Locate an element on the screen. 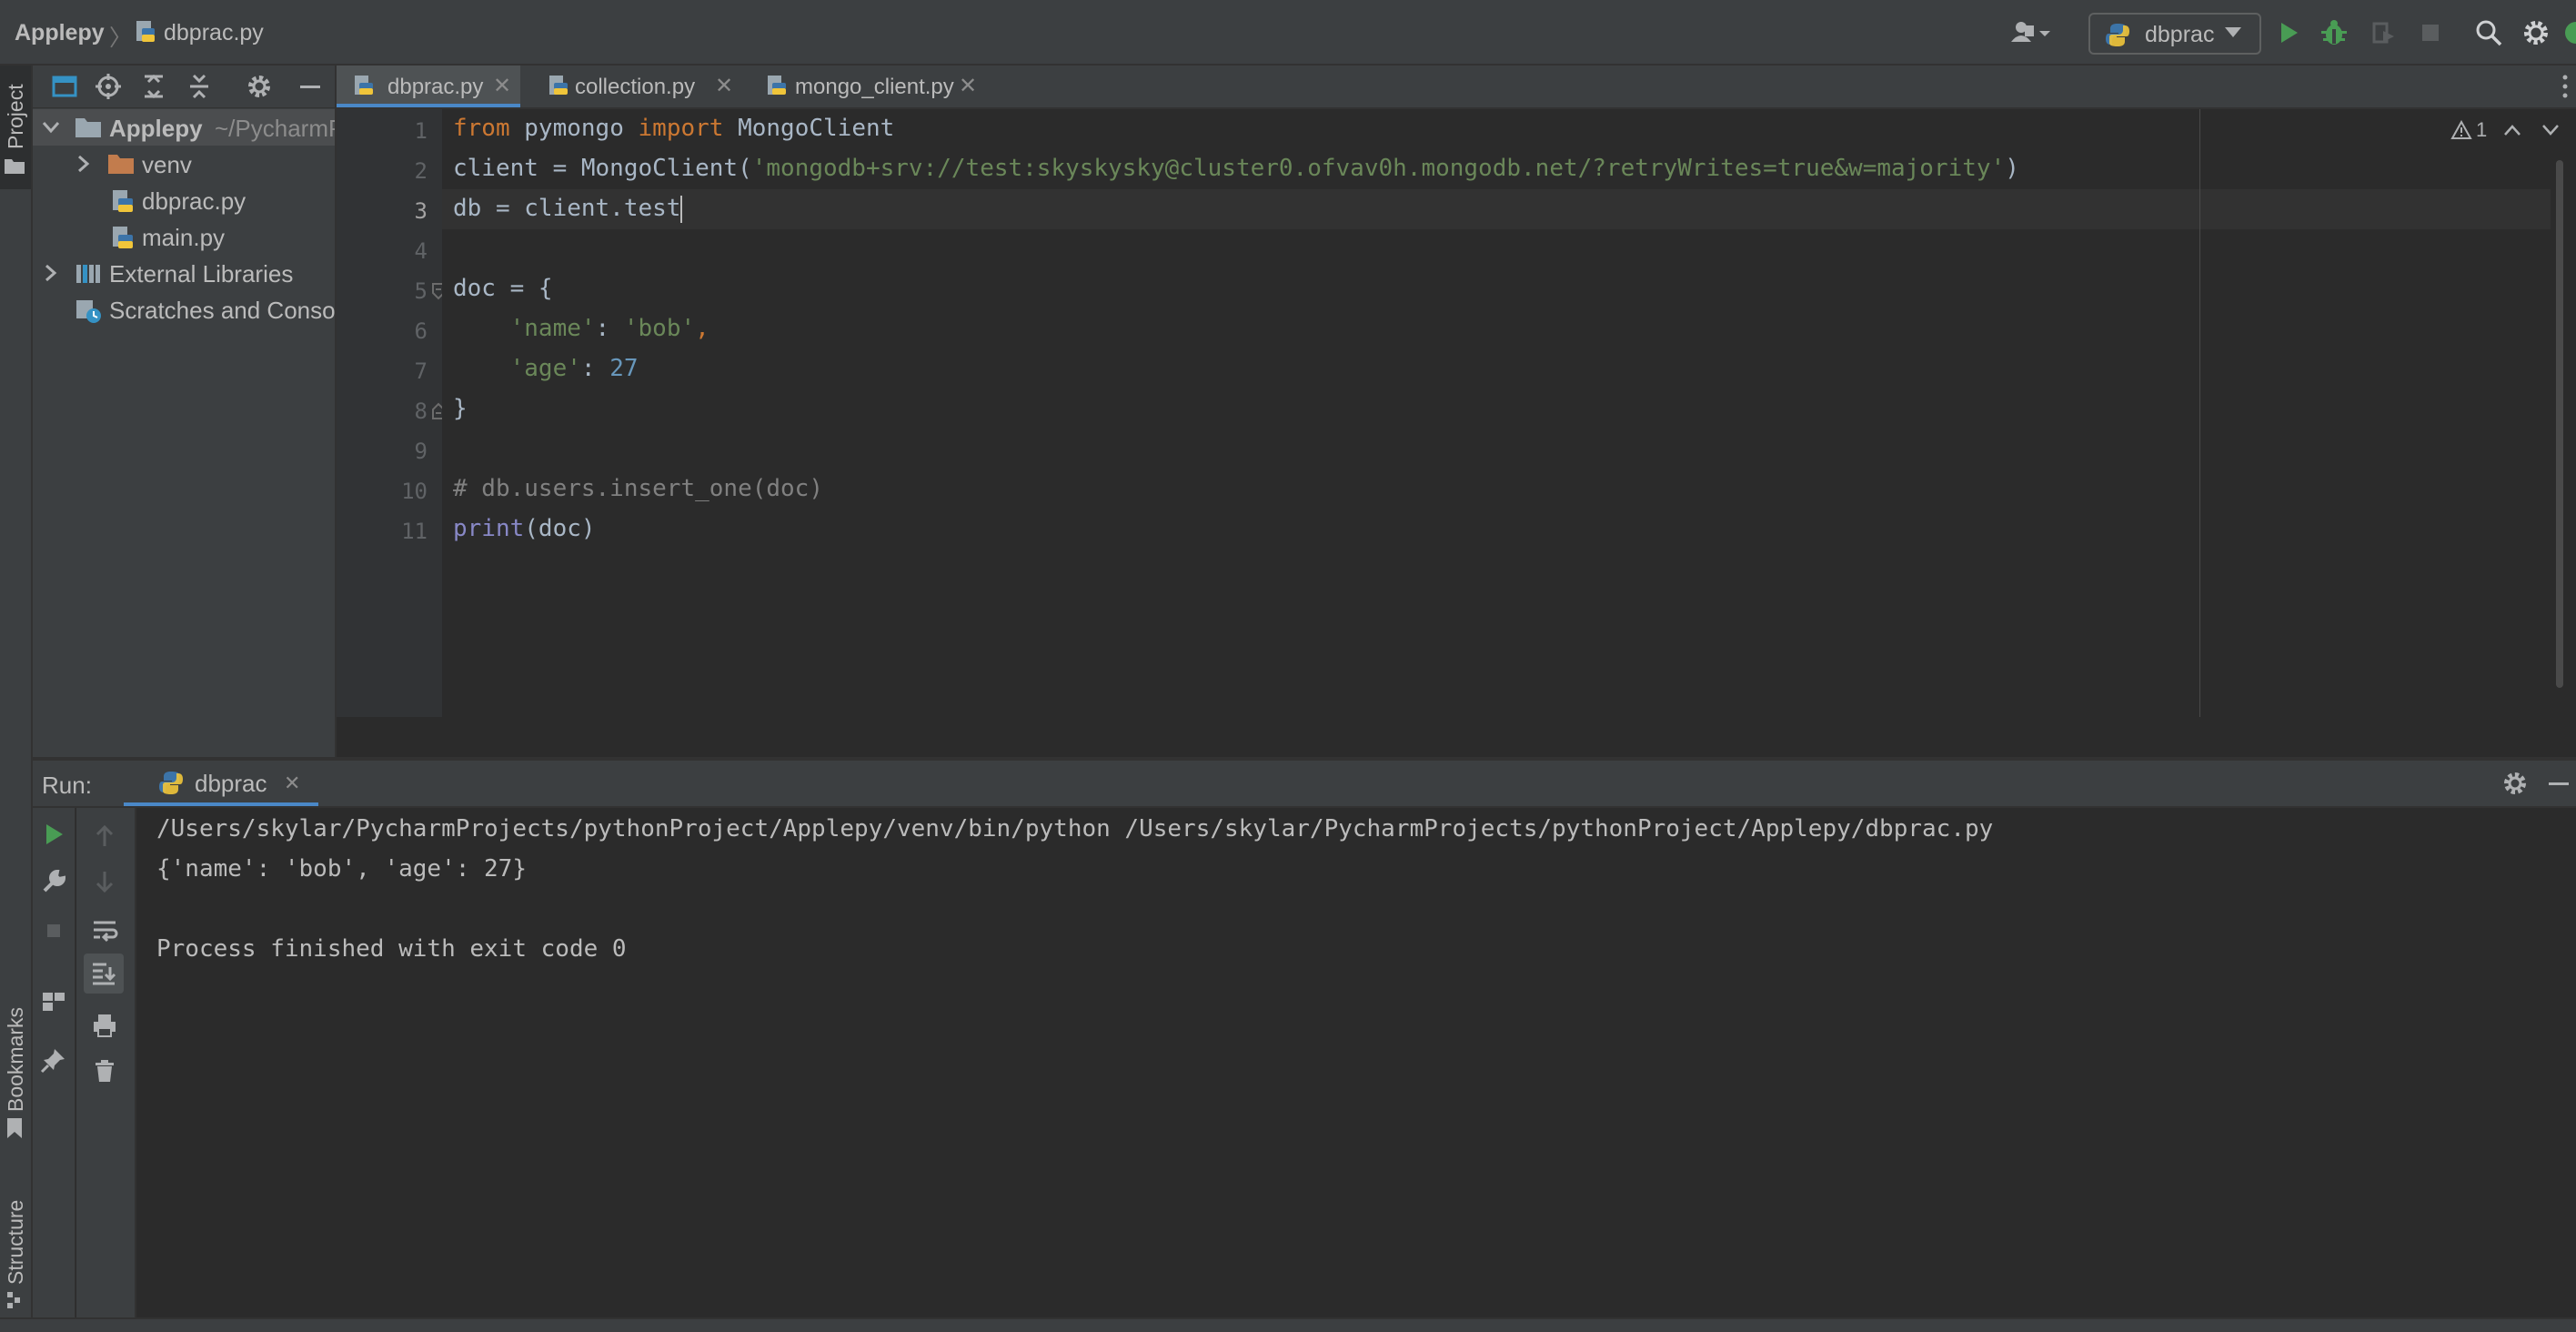 The height and width of the screenshot is (1332, 2576). next-highlight-icon is located at coordinates (2550, 130).